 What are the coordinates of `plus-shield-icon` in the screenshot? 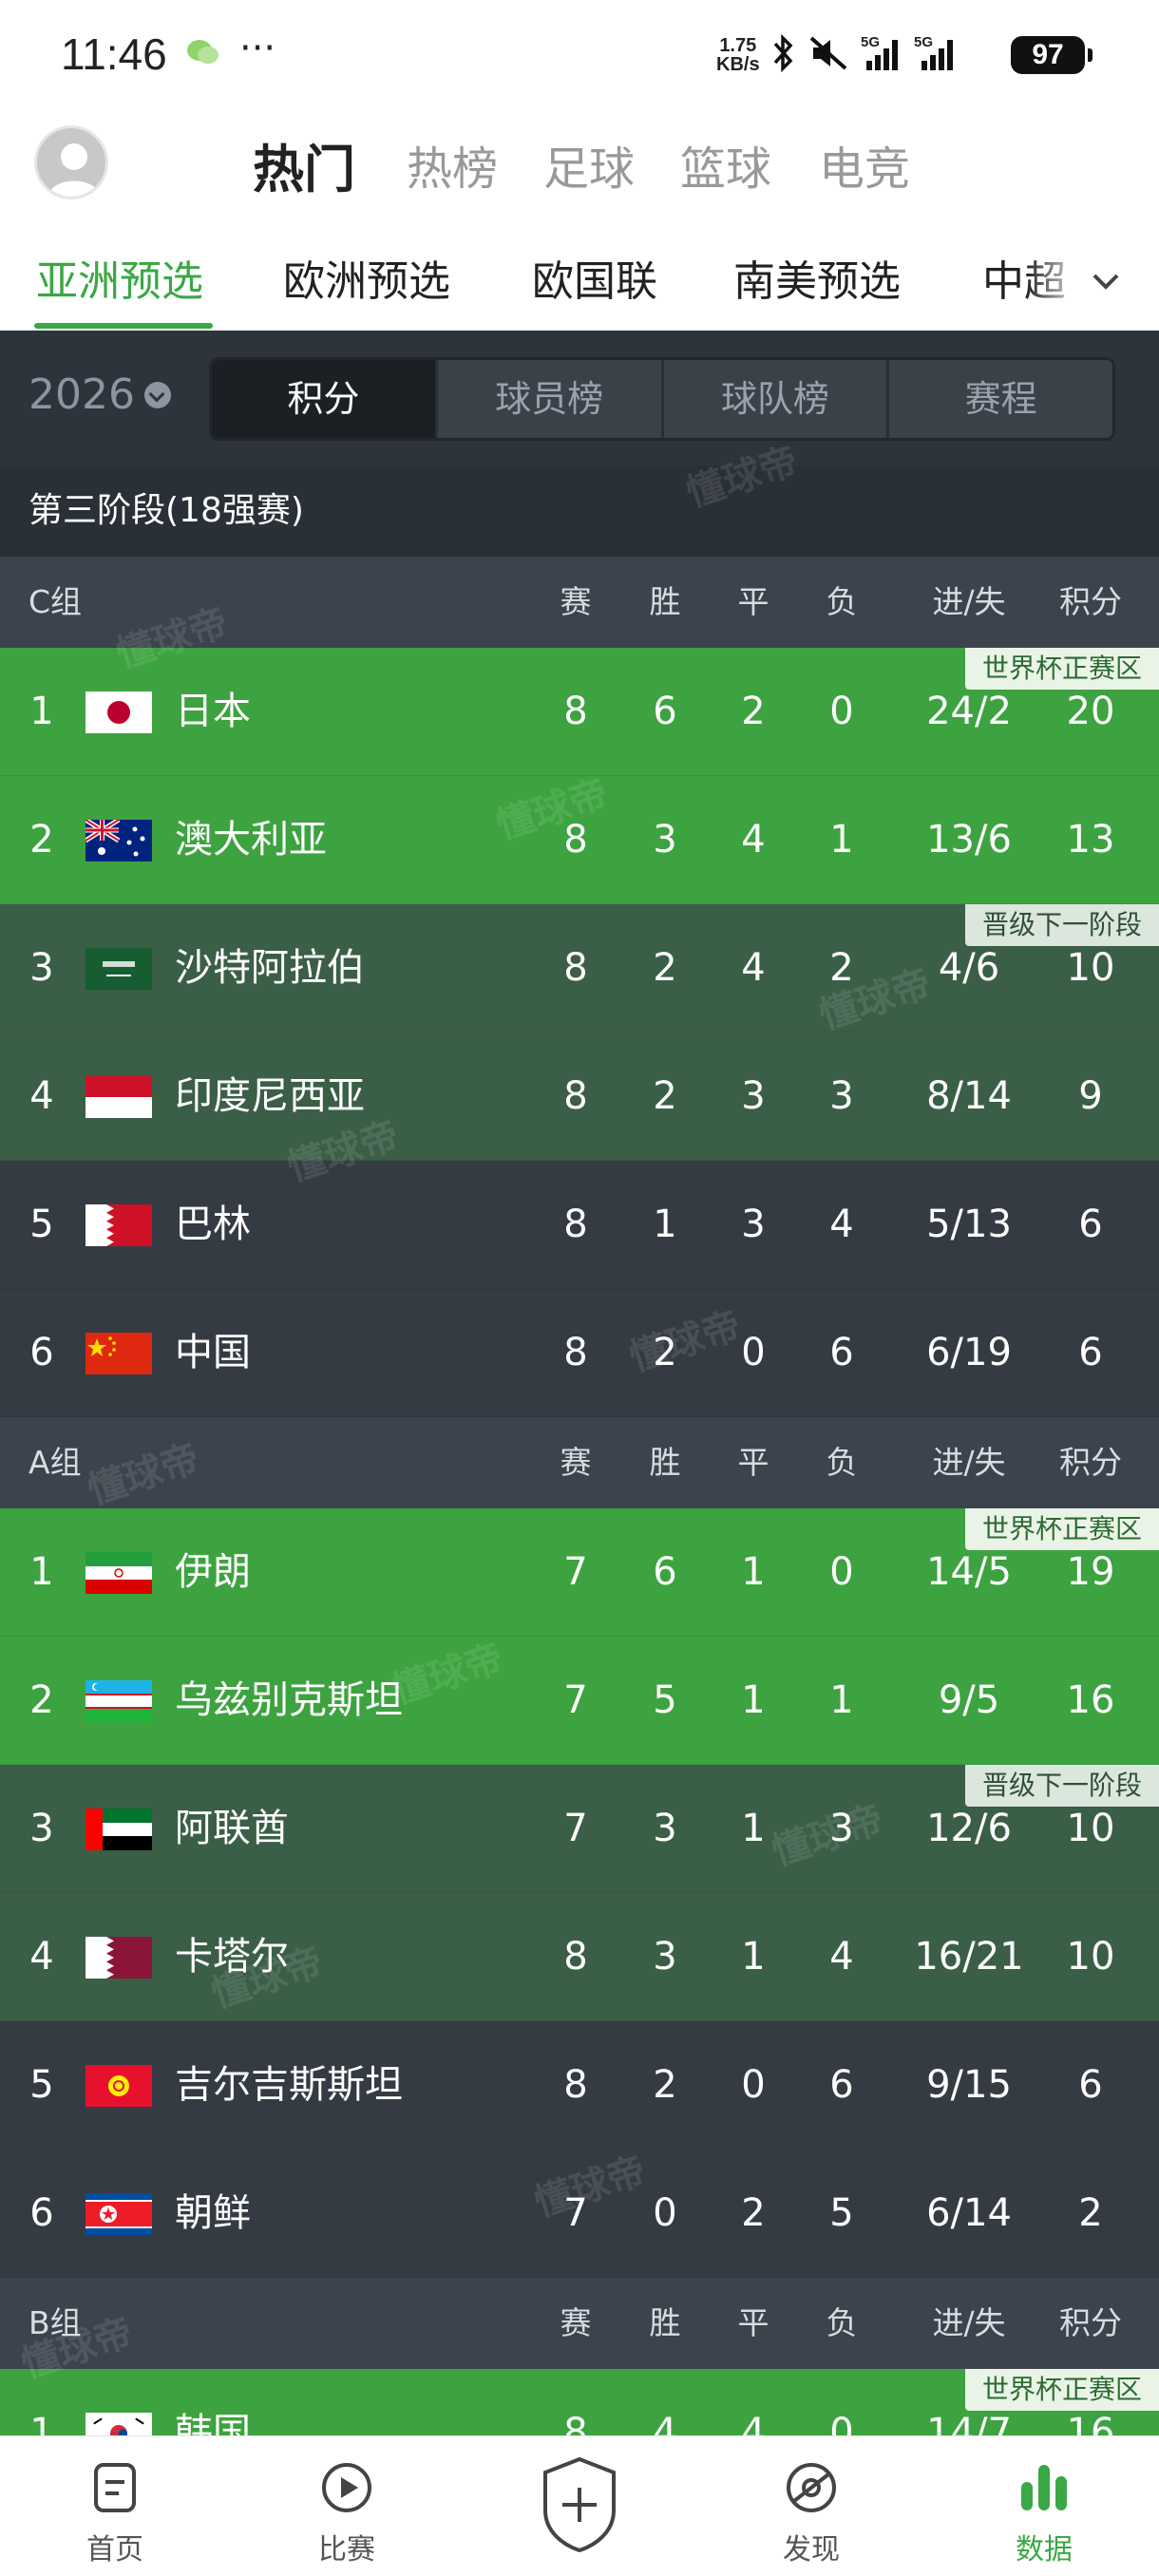 It's located at (579, 2504).